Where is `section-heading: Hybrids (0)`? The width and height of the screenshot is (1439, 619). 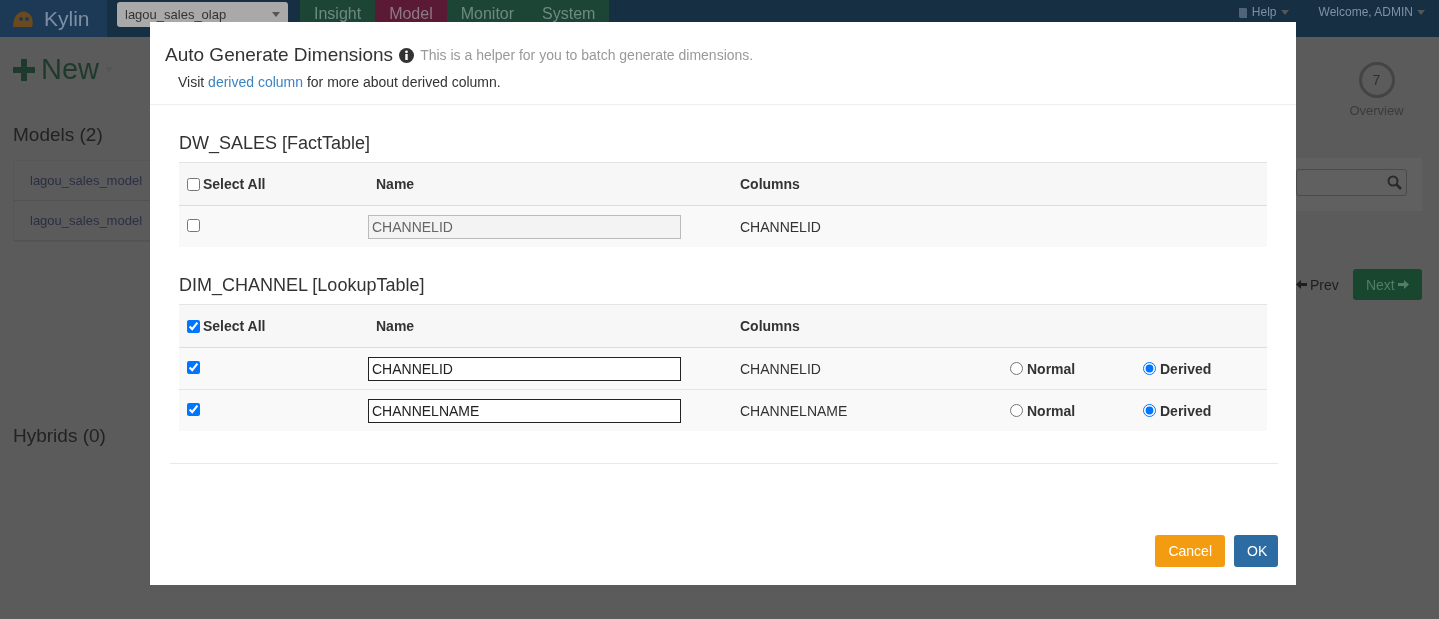
section-heading: Hybrids (0) is located at coordinates (60, 436).